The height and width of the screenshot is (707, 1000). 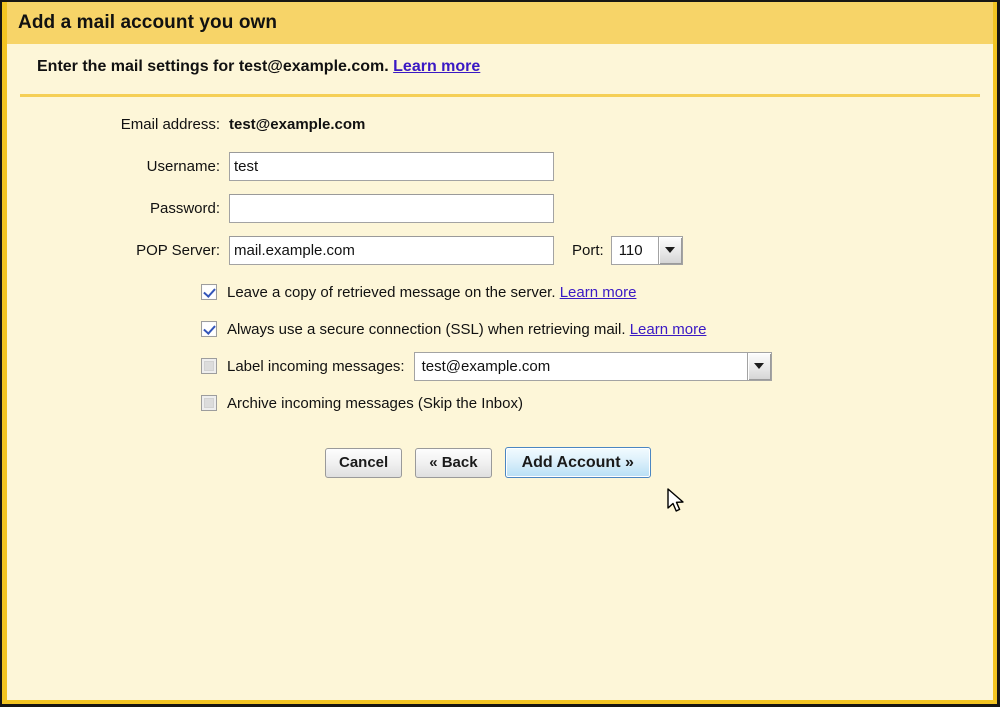 I want to click on leave-copy-checkbox, so click(x=209, y=292).